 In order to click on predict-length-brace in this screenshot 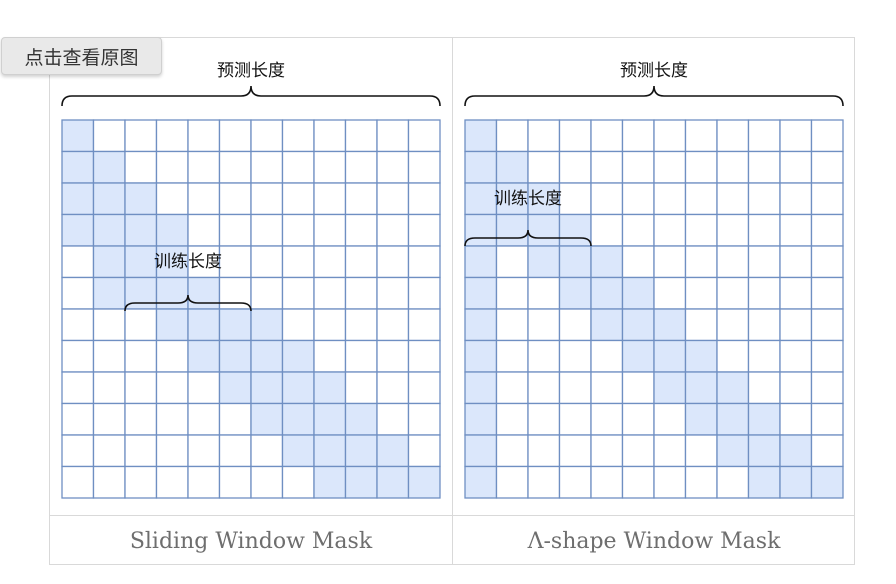, I will do `click(654, 96)`.